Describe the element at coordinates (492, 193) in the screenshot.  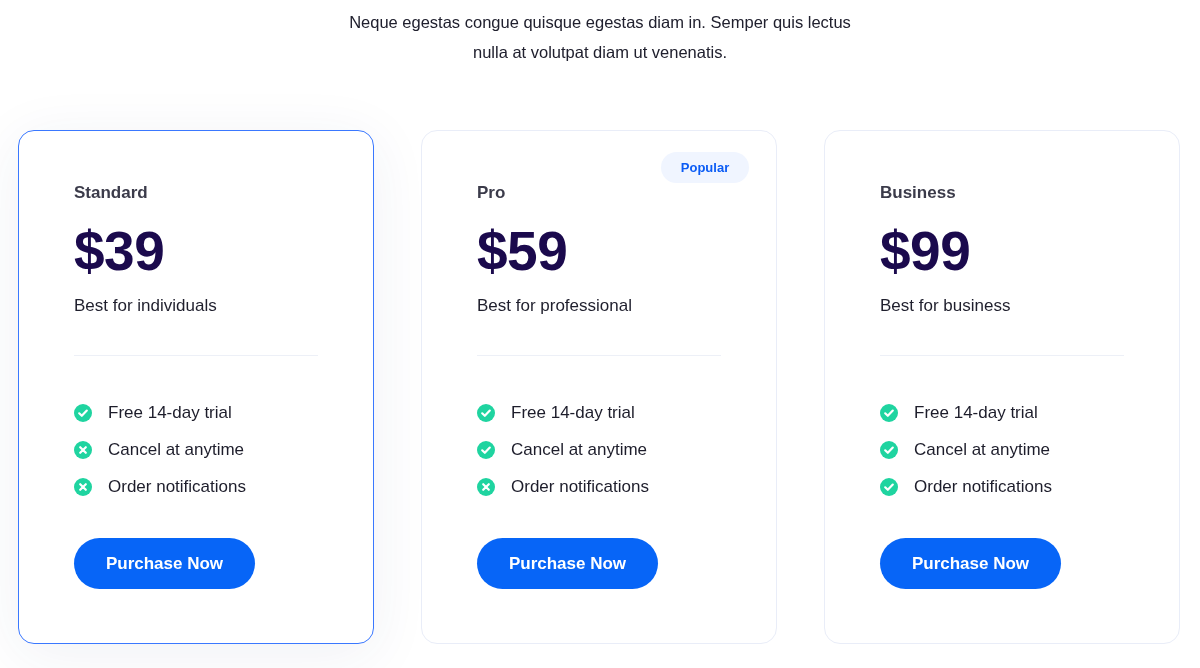
I see `plan-name: Pro` at that location.